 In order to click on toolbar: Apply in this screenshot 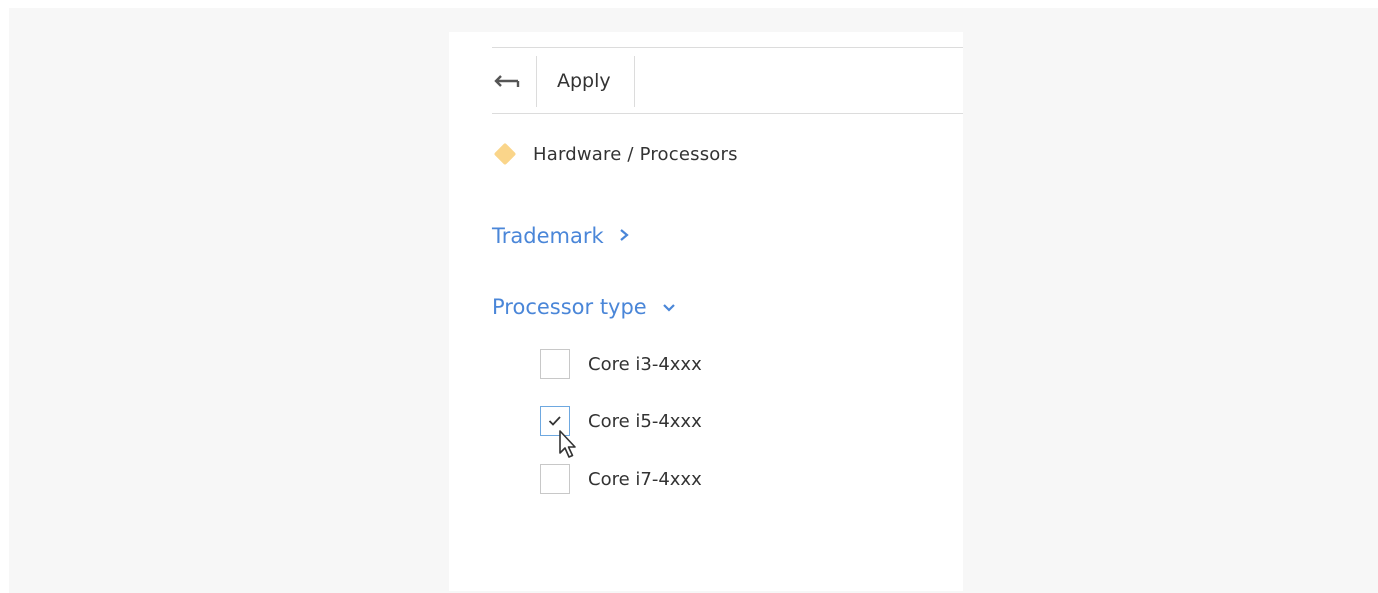, I will do `click(727, 80)`.